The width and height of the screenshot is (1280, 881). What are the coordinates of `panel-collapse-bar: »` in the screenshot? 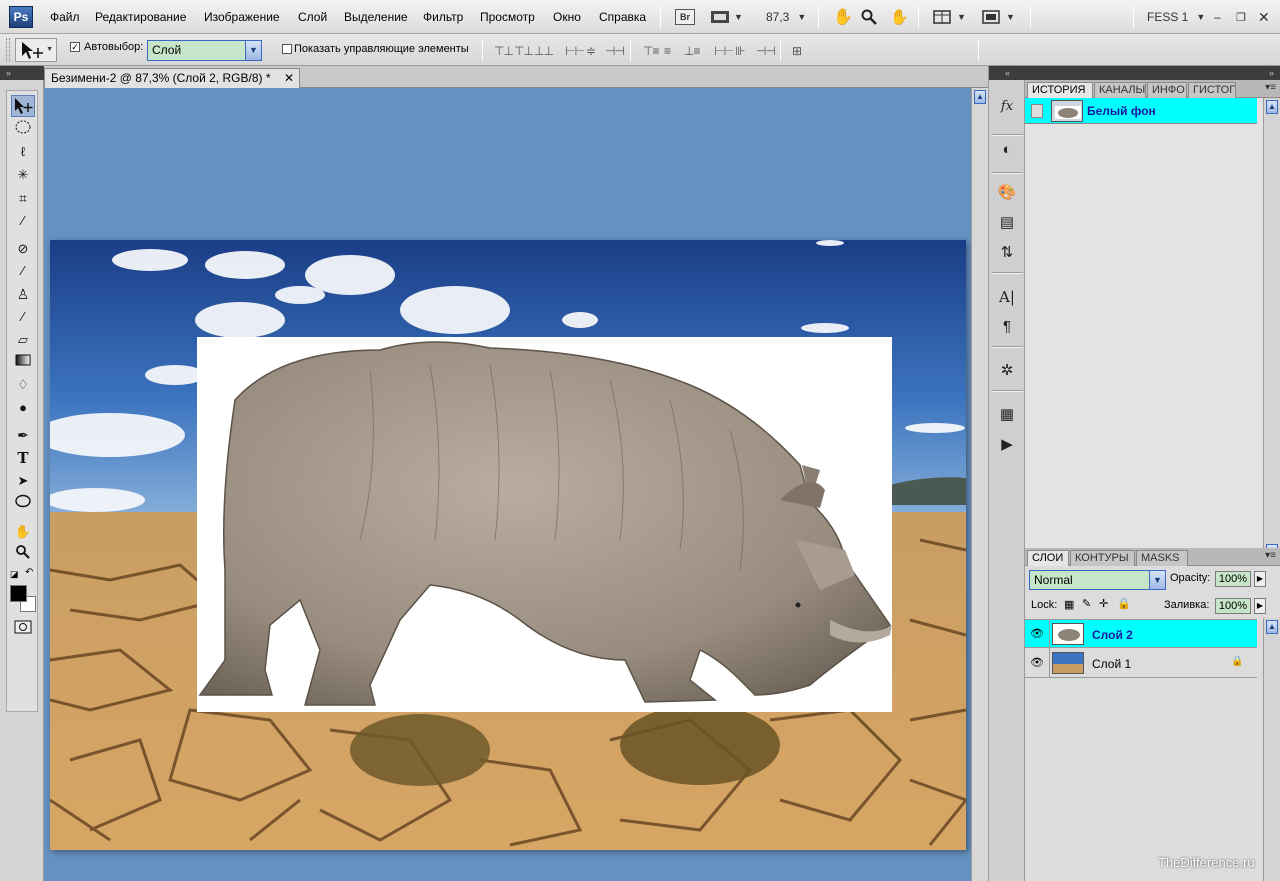 It's located at (1152, 73).